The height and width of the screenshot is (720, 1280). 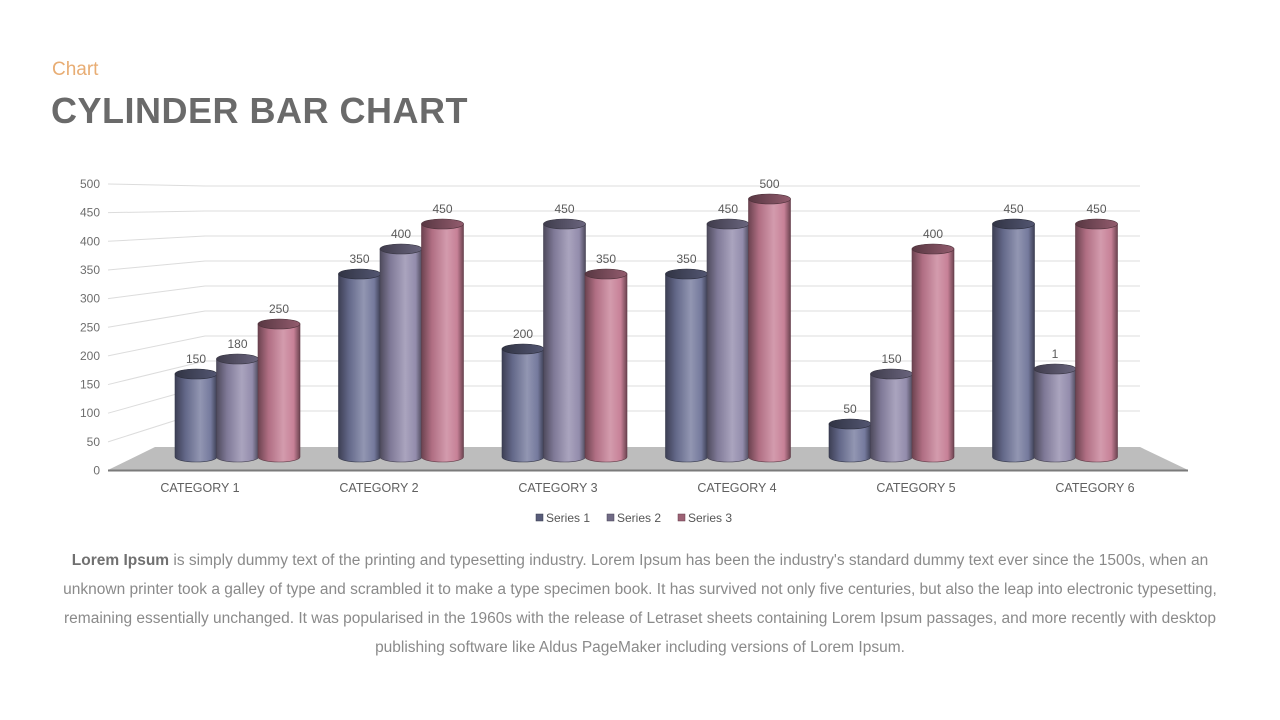 What do you see at coordinates (736, 488) in the screenshot?
I see `x-tick-label: CATEGORY 4` at bounding box center [736, 488].